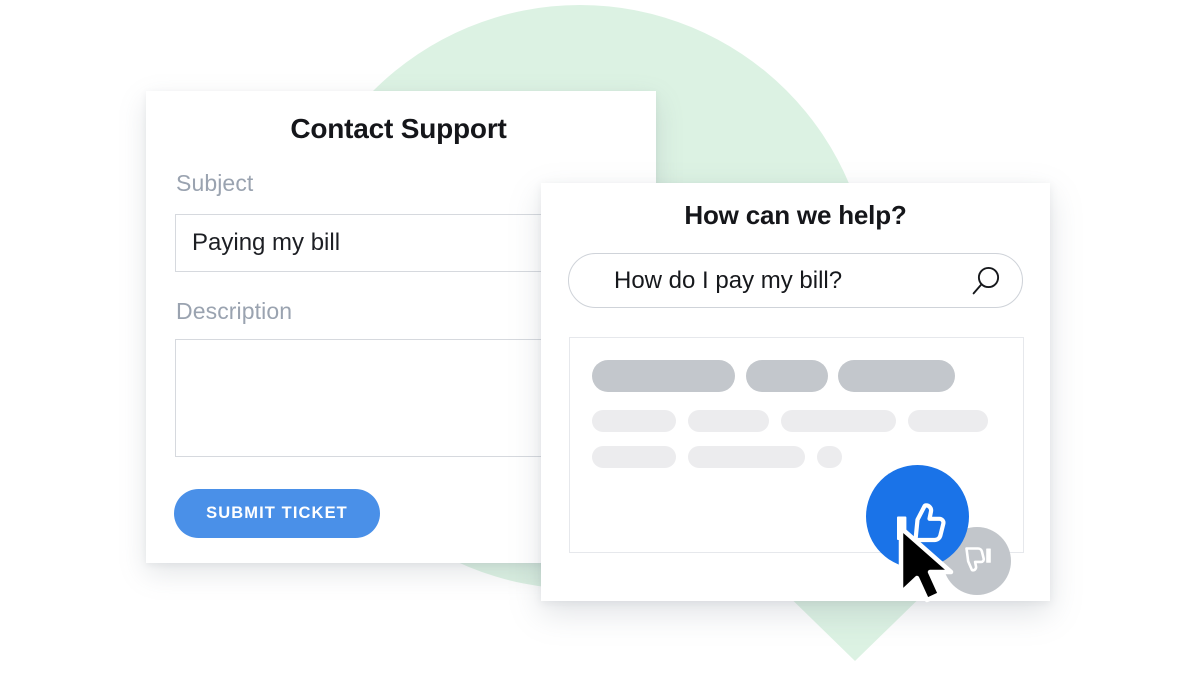 This screenshot has width=1200, height=675. I want to click on help-panel-title: How can we help?, so click(795, 215).